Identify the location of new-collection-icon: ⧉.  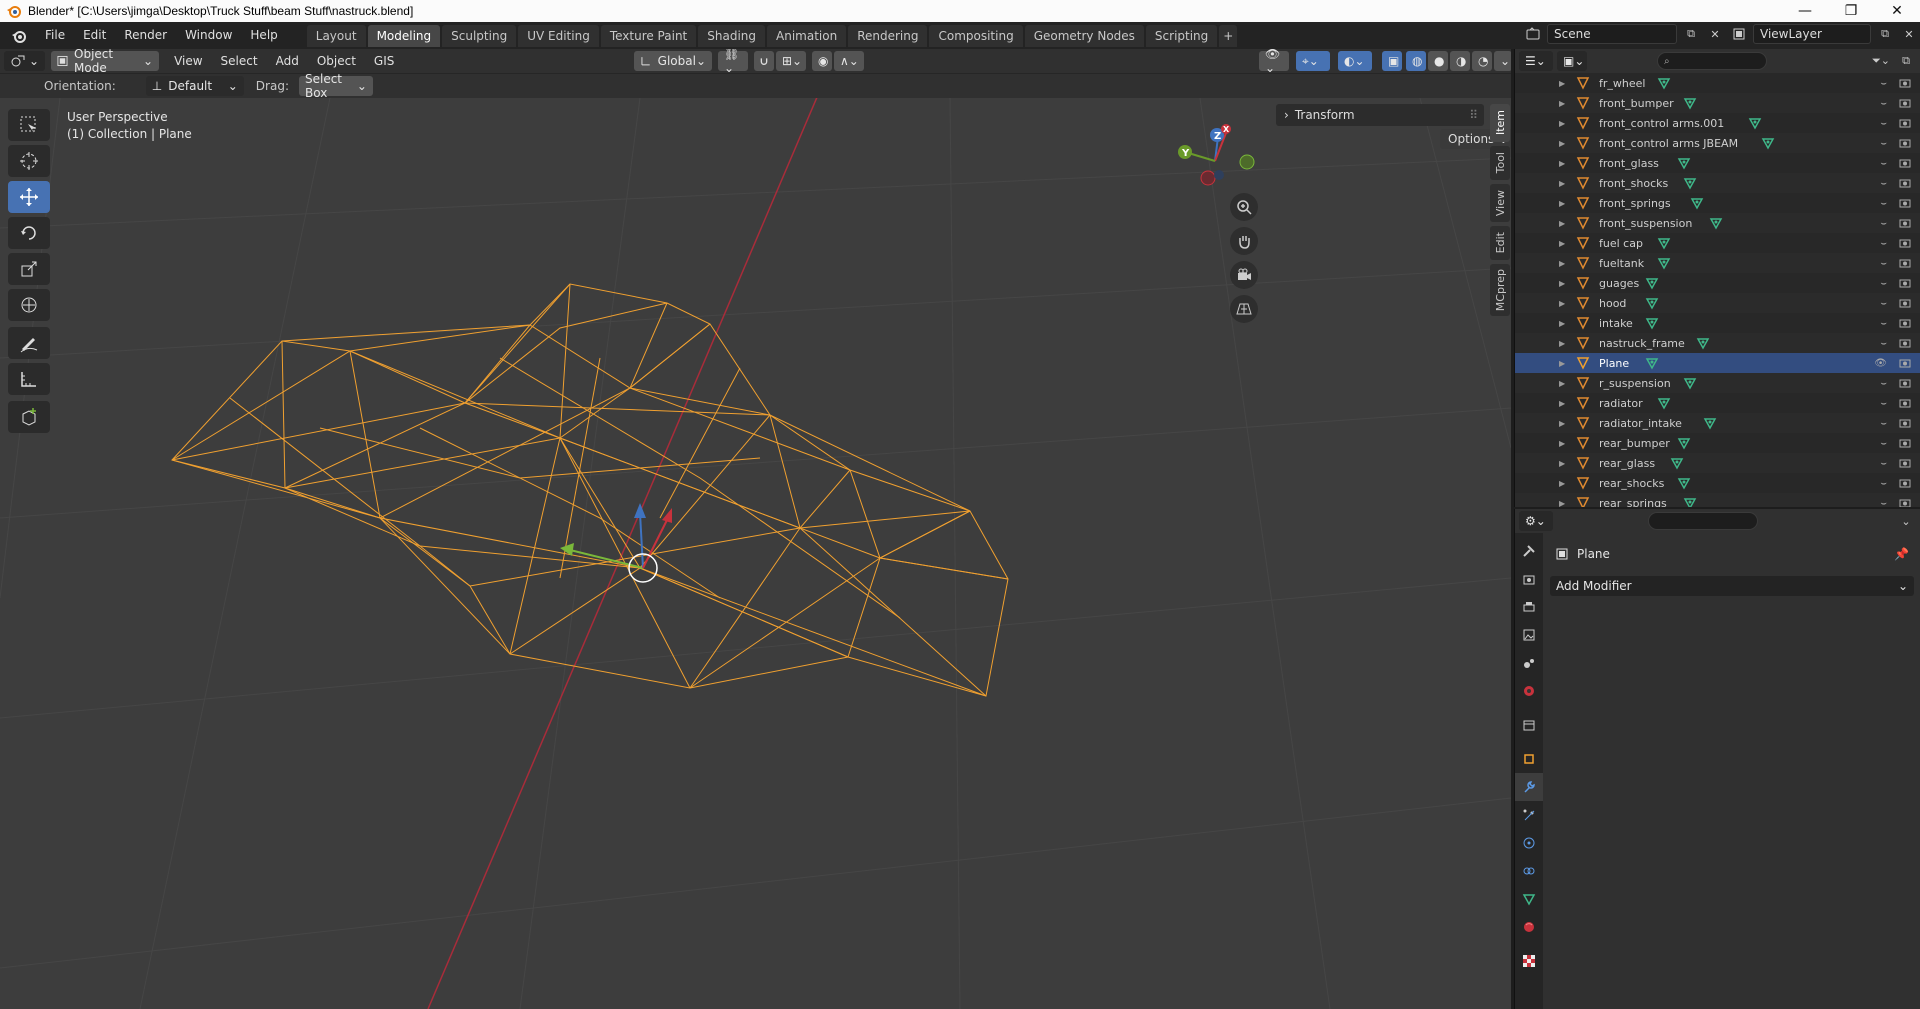
(1906, 61).